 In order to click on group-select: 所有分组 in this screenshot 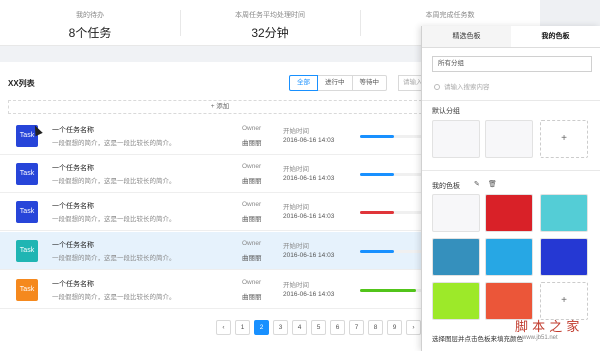, I will do `click(512, 64)`.